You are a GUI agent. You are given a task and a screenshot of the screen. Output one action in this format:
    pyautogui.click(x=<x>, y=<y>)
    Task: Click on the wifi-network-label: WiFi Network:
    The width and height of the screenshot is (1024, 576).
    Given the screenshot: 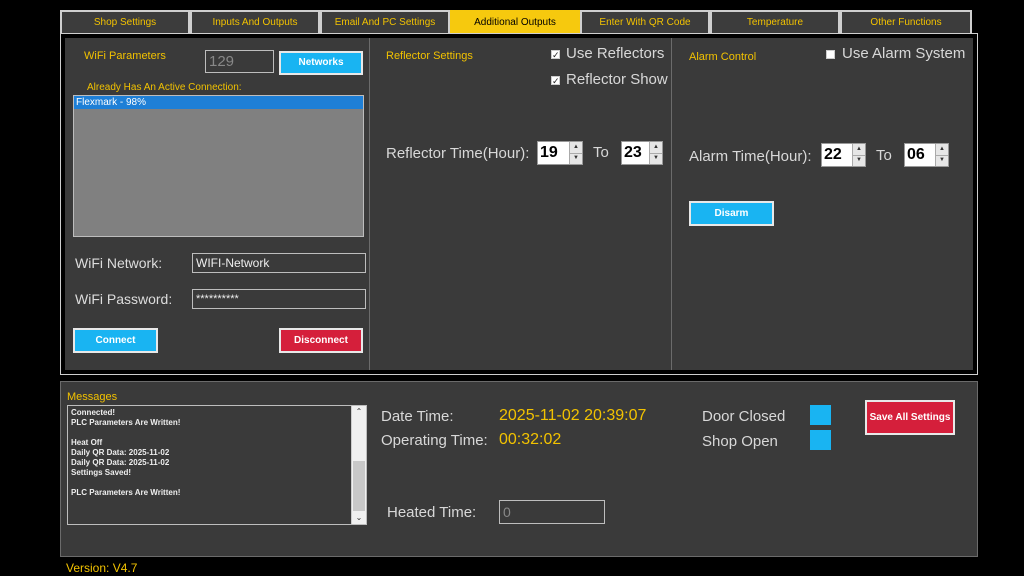 What is the action you would take?
    pyautogui.click(x=119, y=263)
    